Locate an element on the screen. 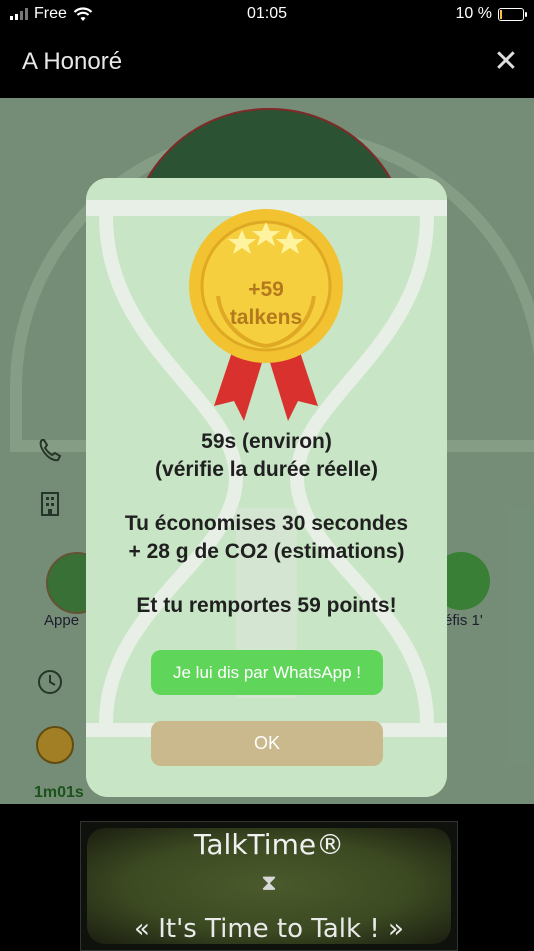 This screenshot has height=951, width=534. status-right: 10 % is located at coordinates (491, 14).